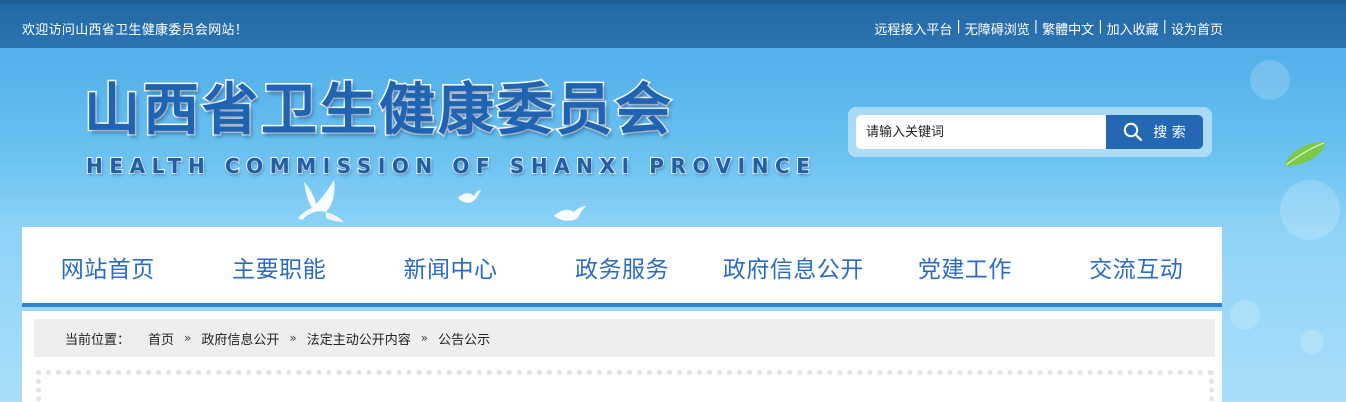 This screenshot has height=402, width=1346. I want to click on nav-item-news: 新闻中心, so click(450, 267).